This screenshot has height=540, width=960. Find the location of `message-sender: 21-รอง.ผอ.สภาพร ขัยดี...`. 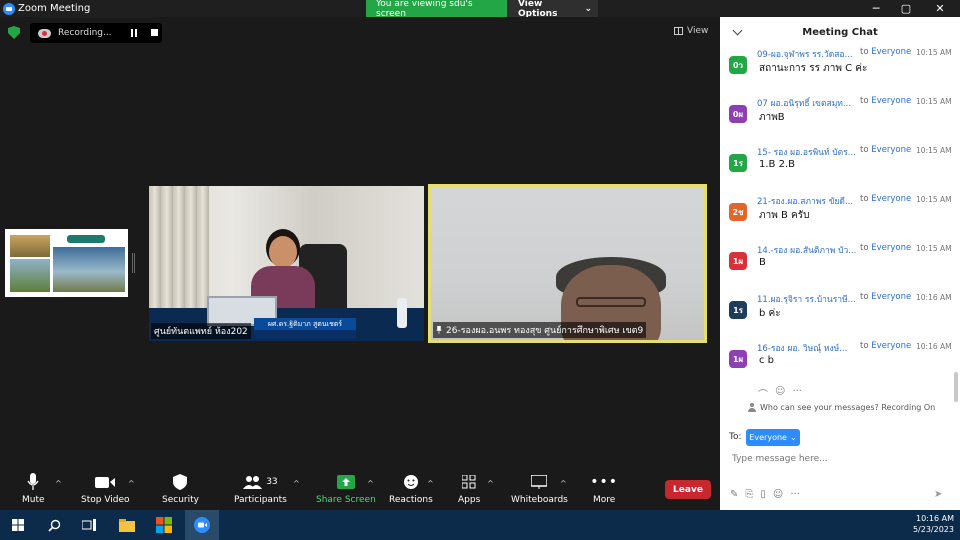

message-sender: 21-รอง.ผอ.สภาพร ขัยดี... is located at coordinates (807, 201).